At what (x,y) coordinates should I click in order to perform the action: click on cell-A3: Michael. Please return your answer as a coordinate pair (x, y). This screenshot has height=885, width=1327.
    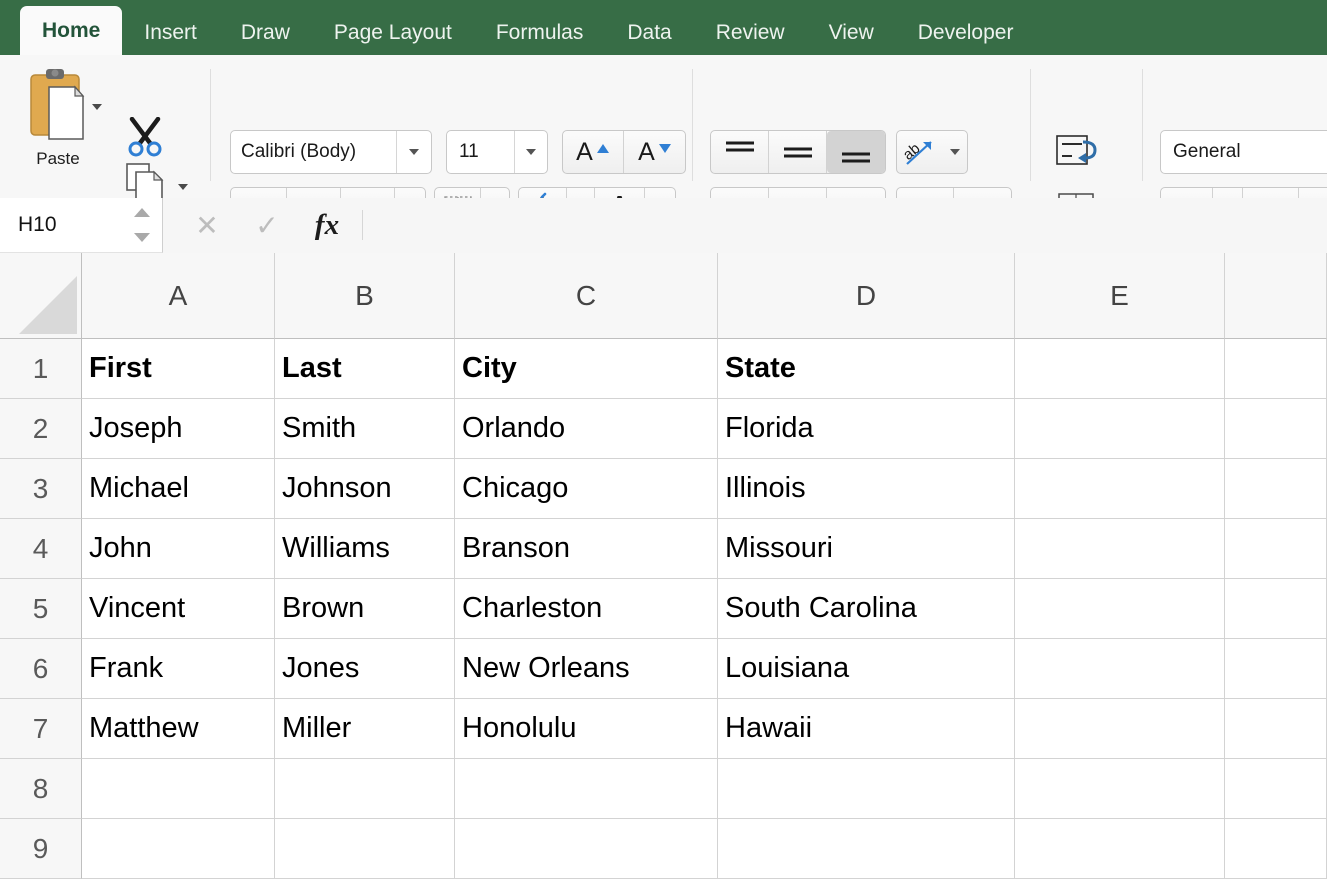
    Looking at the image, I should click on (178, 489).